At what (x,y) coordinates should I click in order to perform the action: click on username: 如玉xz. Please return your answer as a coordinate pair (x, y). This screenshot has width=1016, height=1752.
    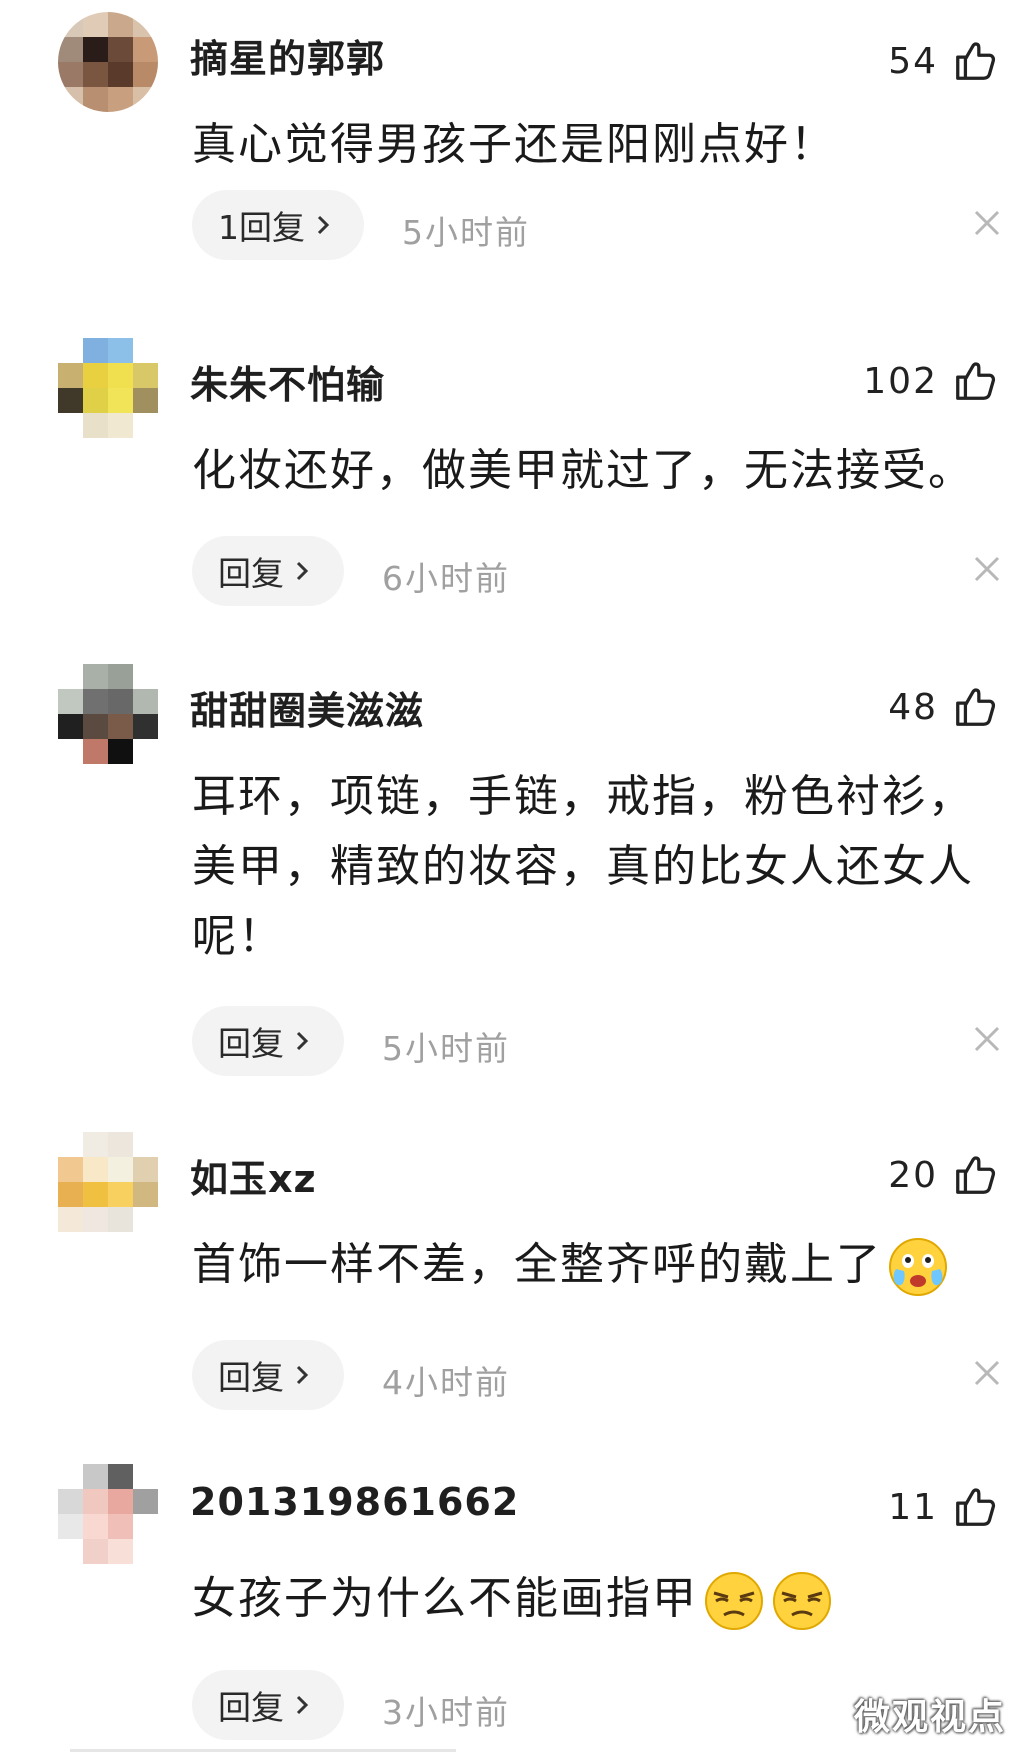
    Looking at the image, I should click on (253, 1175).